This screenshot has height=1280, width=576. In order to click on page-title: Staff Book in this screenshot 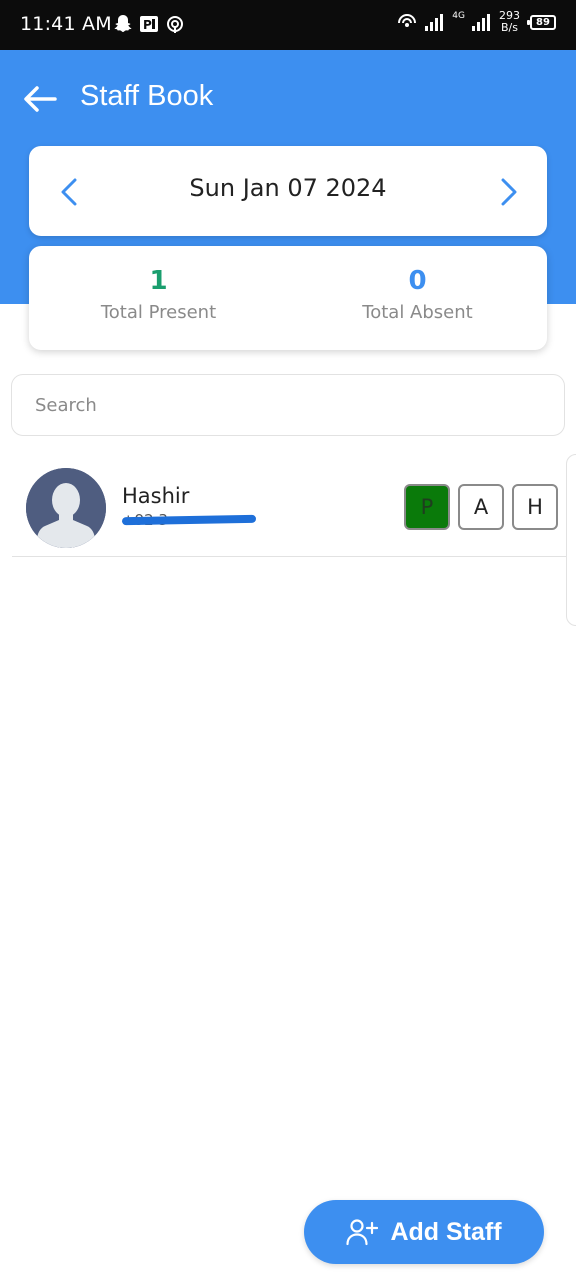, I will do `click(147, 96)`.